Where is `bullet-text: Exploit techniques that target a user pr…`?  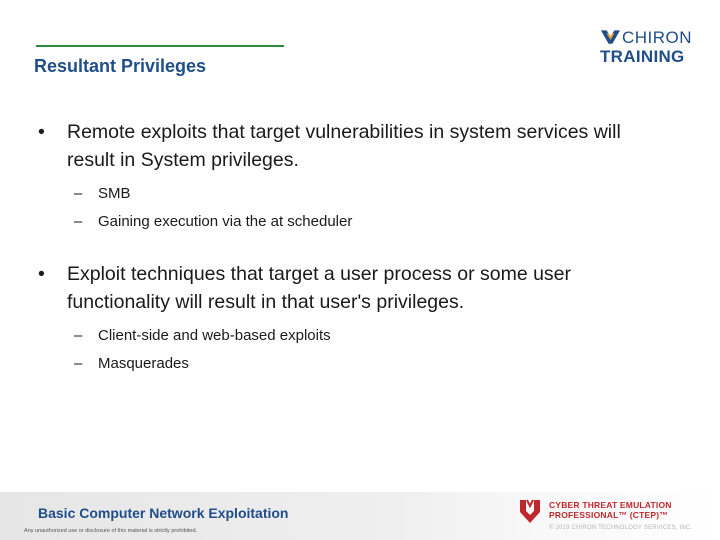
bullet-text: Exploit techniques that target a user pr… is located at coordinates (319, 288).